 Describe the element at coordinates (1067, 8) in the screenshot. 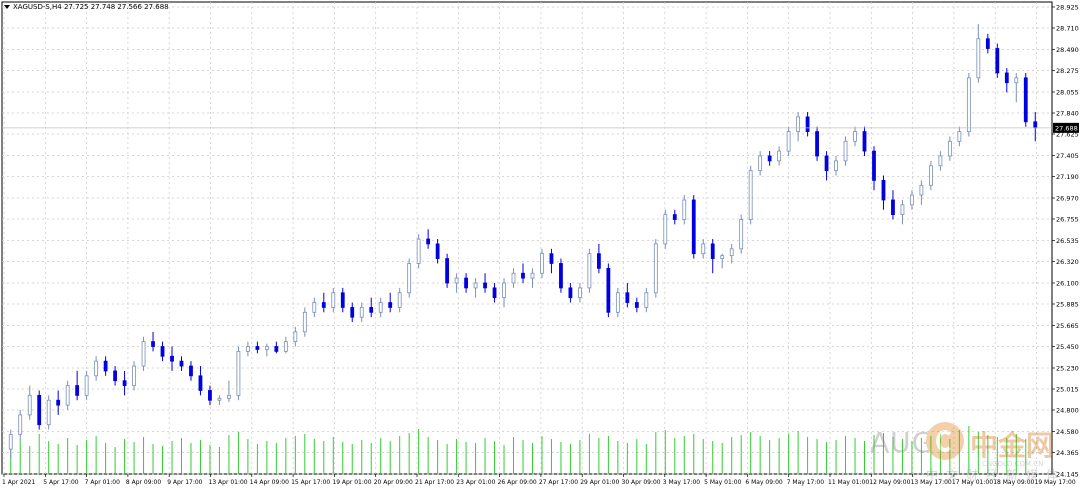

I see `price-label: 28.925` at that location.